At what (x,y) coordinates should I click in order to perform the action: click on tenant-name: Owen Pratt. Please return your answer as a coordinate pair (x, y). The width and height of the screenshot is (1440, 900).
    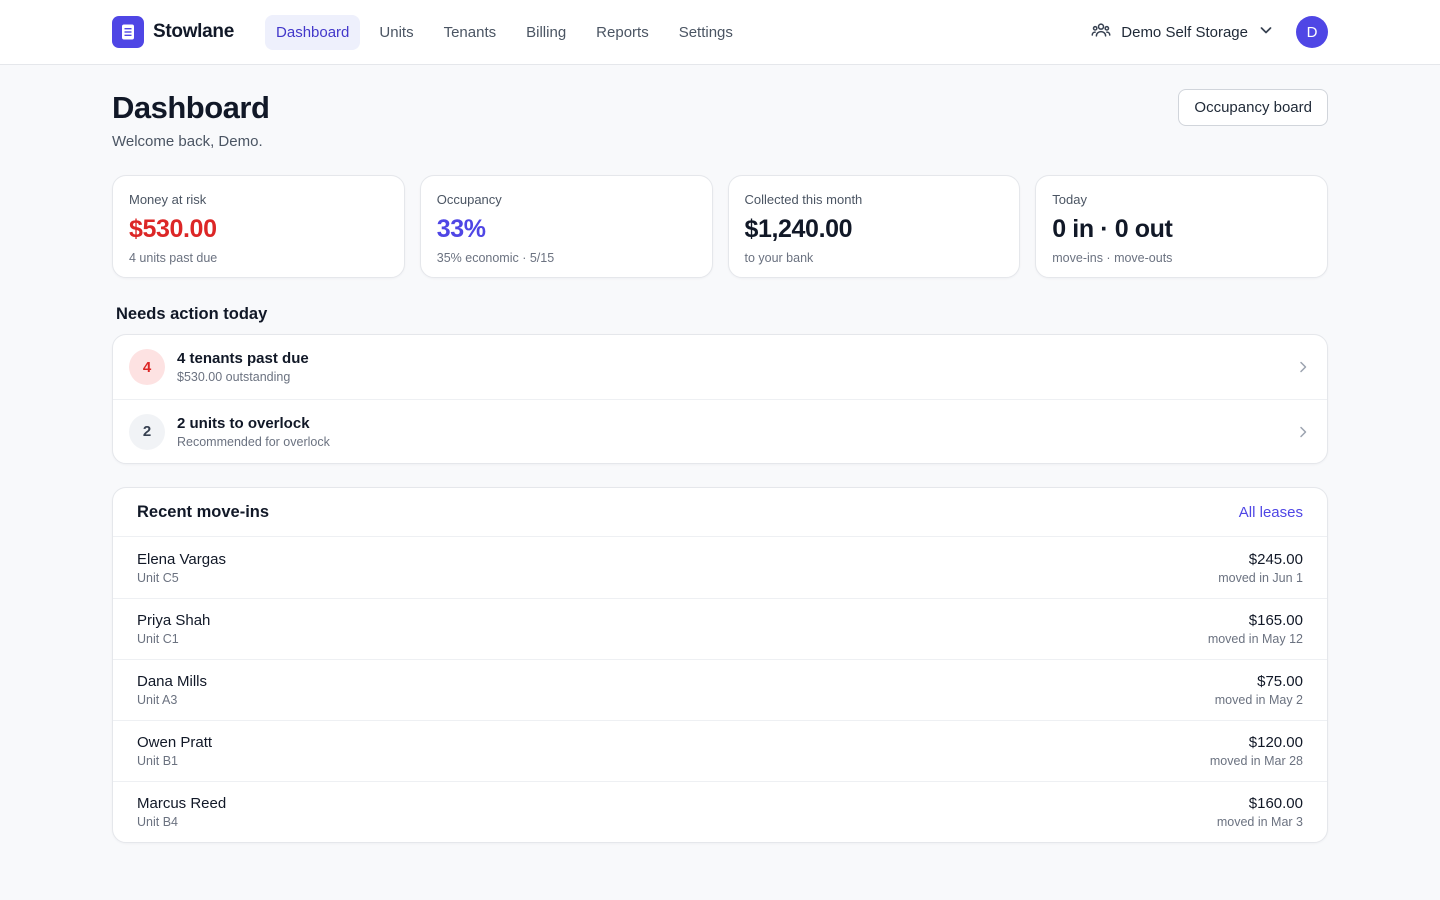
    Looking at the image, I should click on (175, 743).